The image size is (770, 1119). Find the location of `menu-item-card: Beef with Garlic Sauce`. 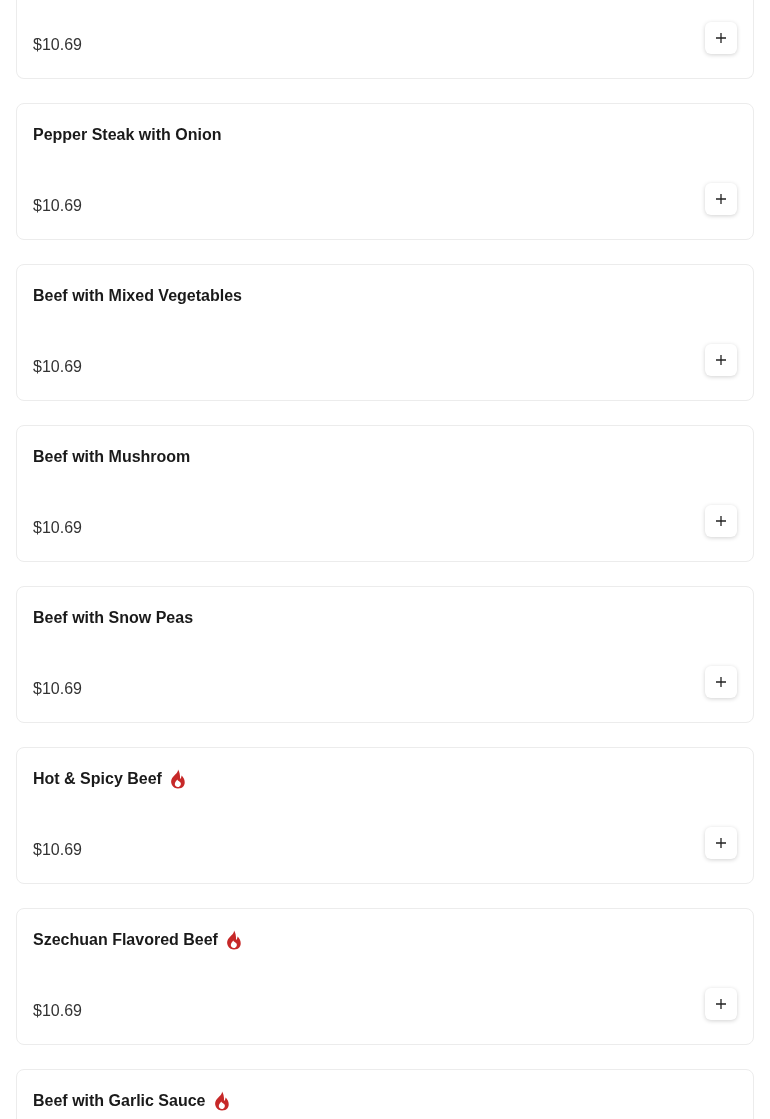

menu-item-card: Beef with Garlic Sauce is located at coordinates (385, 1094).